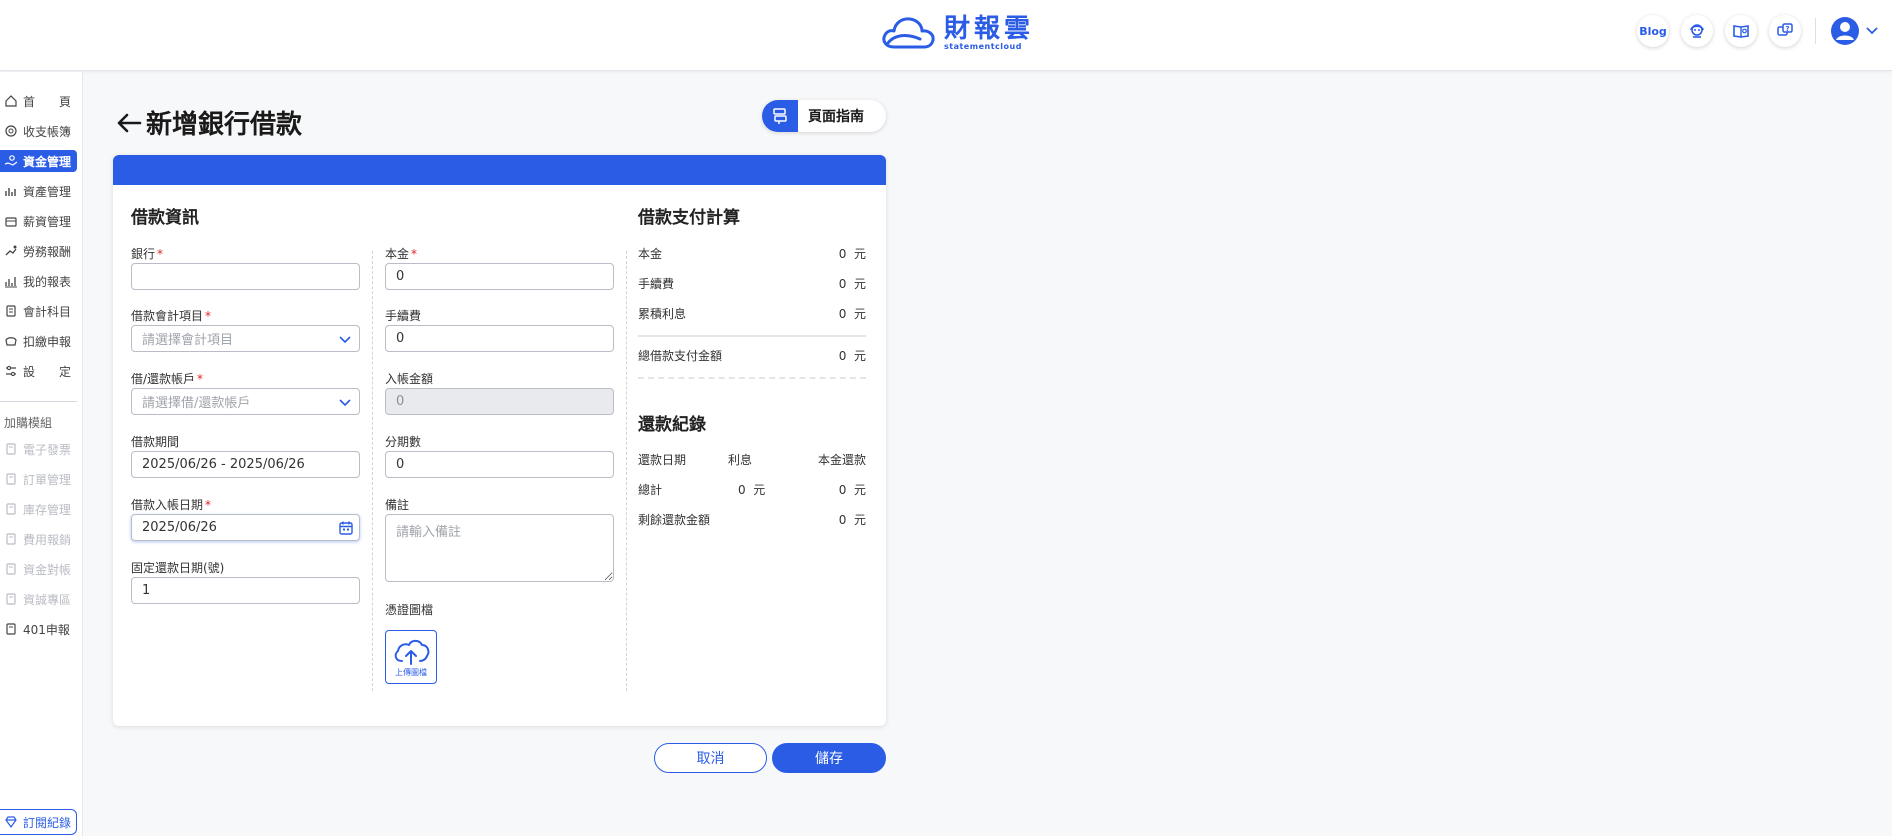 This screenshot has width=1892, height=836. I want to click on calc-total-value: 0, so click(842, 356).